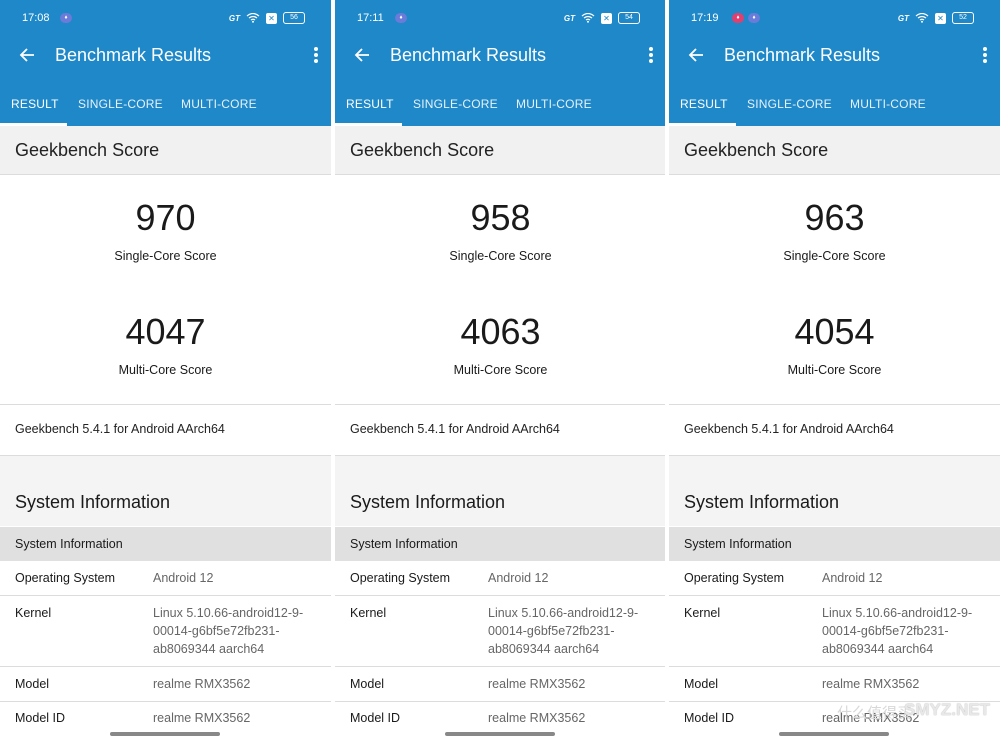  I want to click on status-time: 17:08, so click(36, 18).